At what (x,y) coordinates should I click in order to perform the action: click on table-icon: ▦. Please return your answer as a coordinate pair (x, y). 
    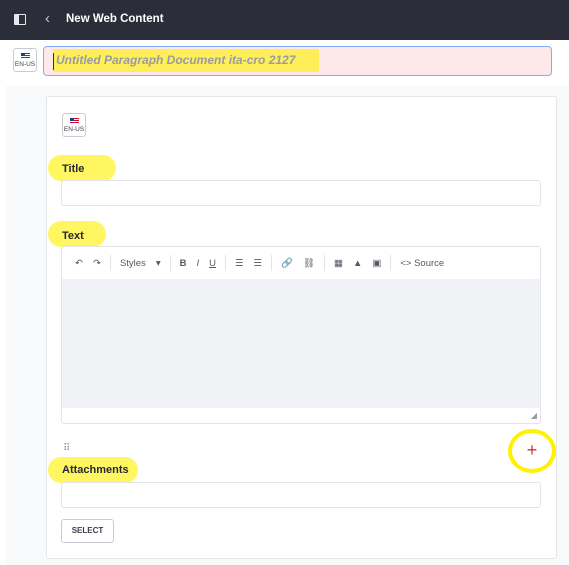
    Looking at the image, I should click on (338, 263).